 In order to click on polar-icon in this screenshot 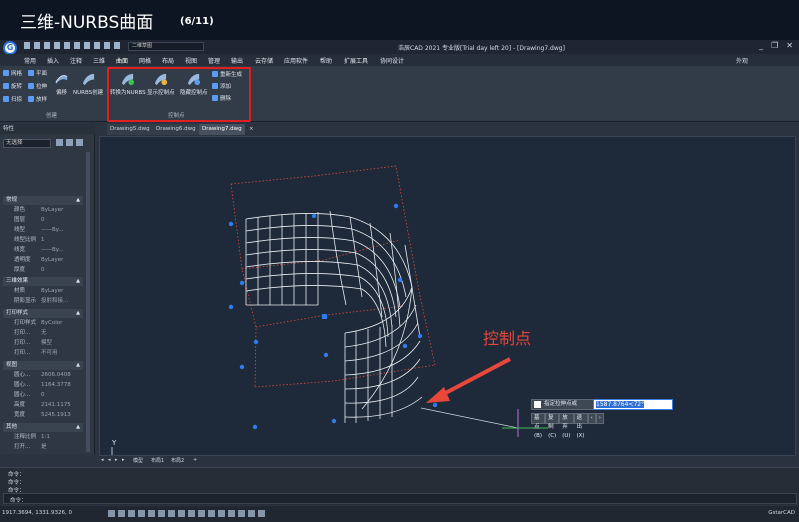, I will do `click(141, 513)`.